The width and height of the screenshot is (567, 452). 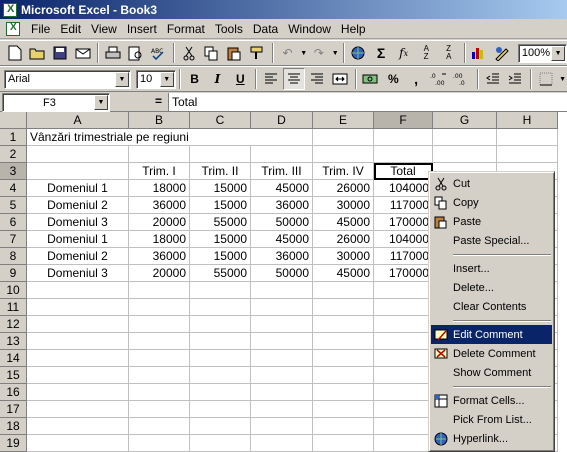 What do you see at coordinates (282, 205) in the screenshot?
I see `value-cell: 36000` at bounding box center [282, 205].